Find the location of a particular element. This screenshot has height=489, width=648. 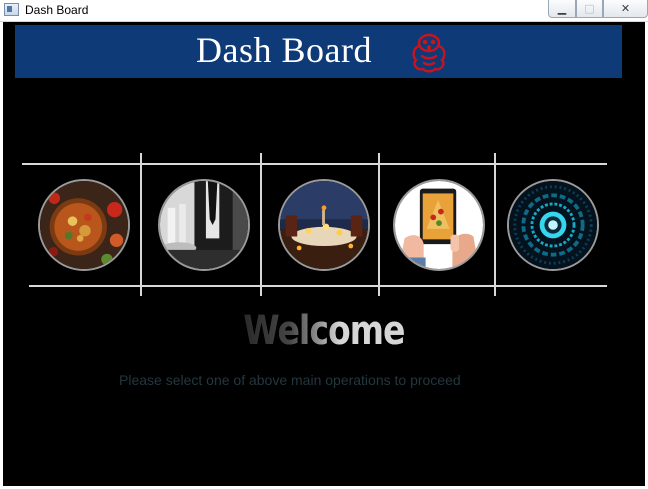

mascot-logo-icon is located at coordinates (429, 53).